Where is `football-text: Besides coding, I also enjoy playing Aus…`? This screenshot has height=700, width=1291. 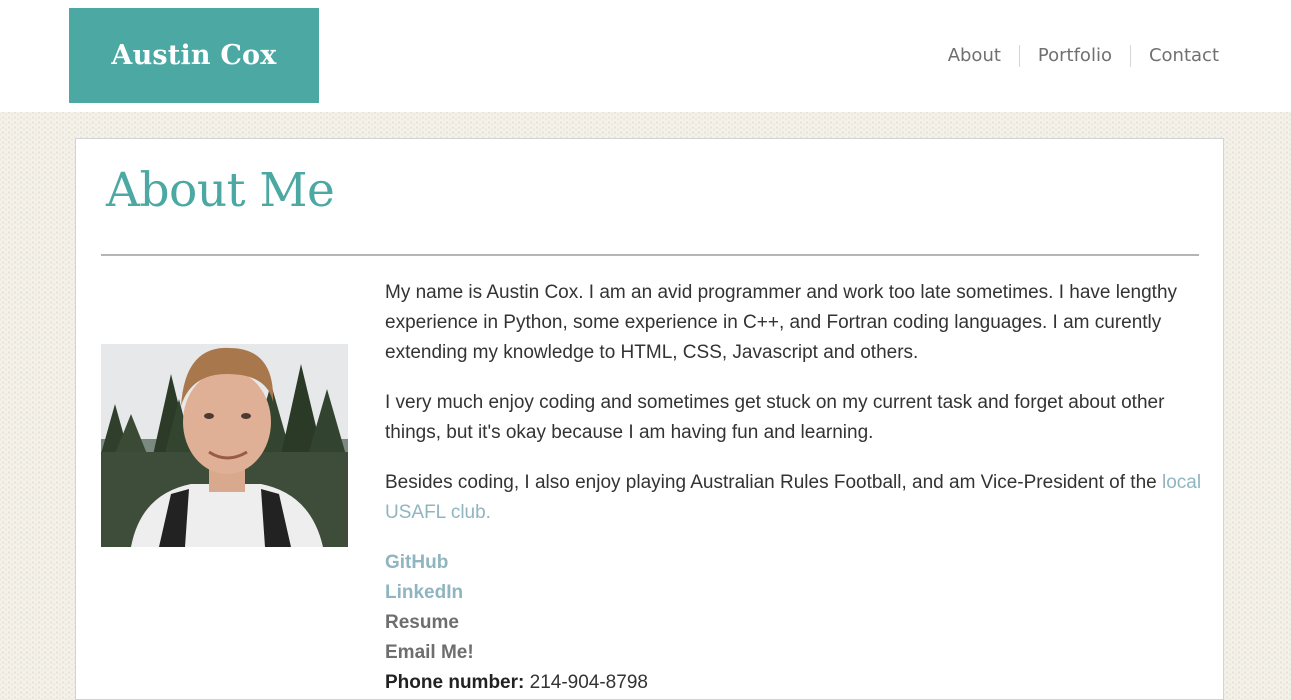
football-text: Besides coding, I also enjoy playing Aus… is located at coordinates (773, 482).